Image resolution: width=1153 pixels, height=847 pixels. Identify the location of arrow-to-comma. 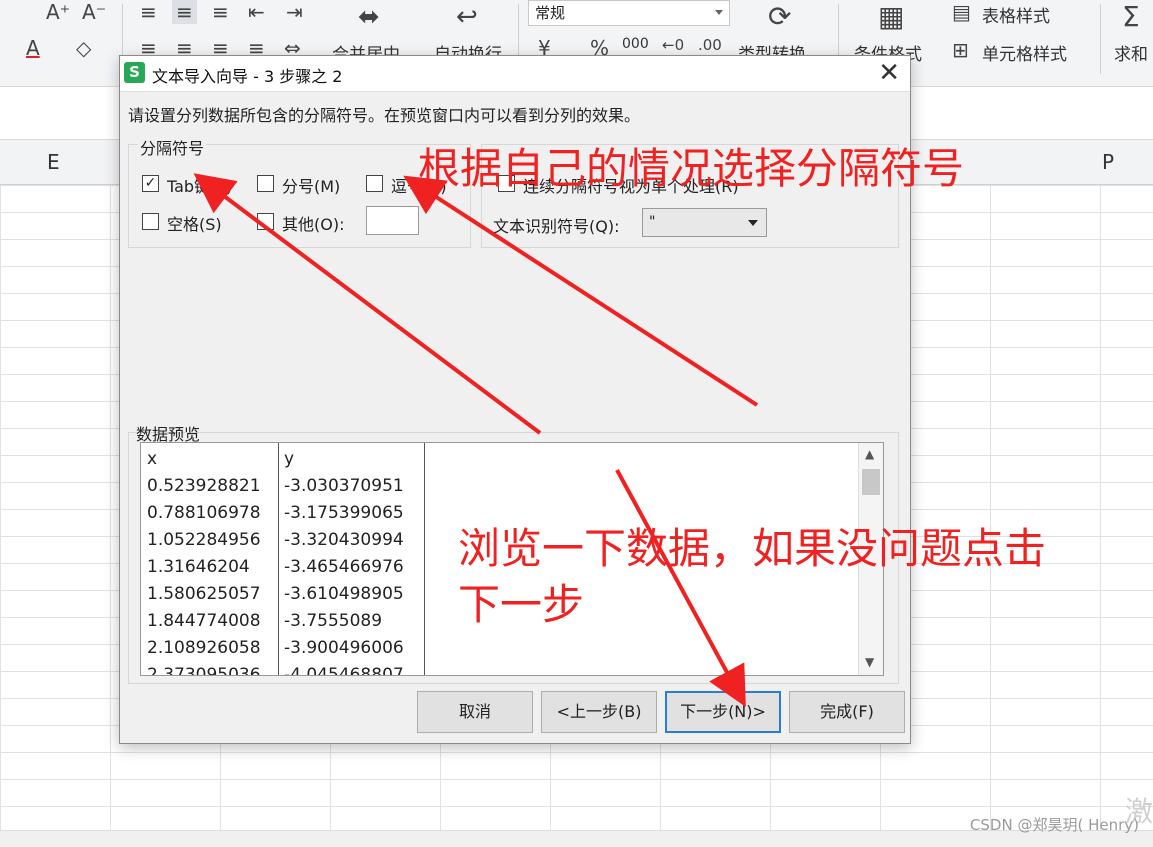
(581, 291).